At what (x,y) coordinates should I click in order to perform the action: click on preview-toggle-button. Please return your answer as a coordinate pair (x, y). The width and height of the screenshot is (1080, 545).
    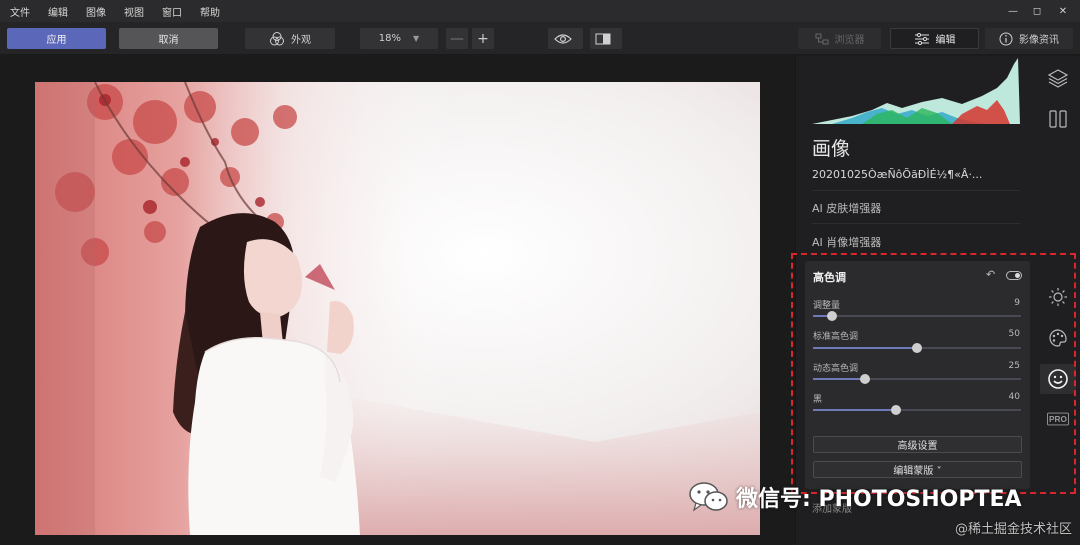
    Looking at the image, I should click on (565, 38).